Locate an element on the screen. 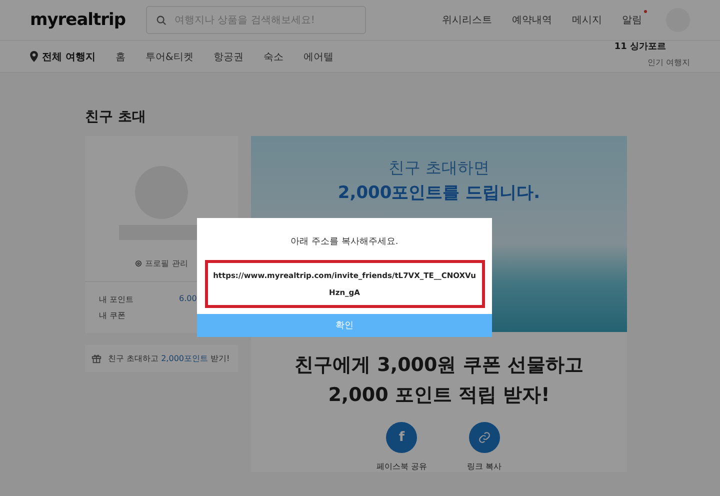  link-icon is located at coordinates (484, 437).